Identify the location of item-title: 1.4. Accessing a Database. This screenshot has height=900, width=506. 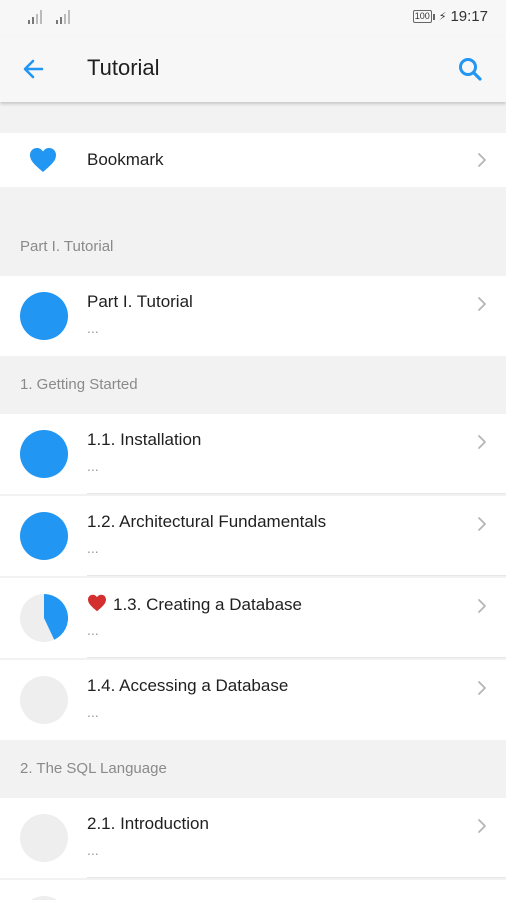
(188, 685).